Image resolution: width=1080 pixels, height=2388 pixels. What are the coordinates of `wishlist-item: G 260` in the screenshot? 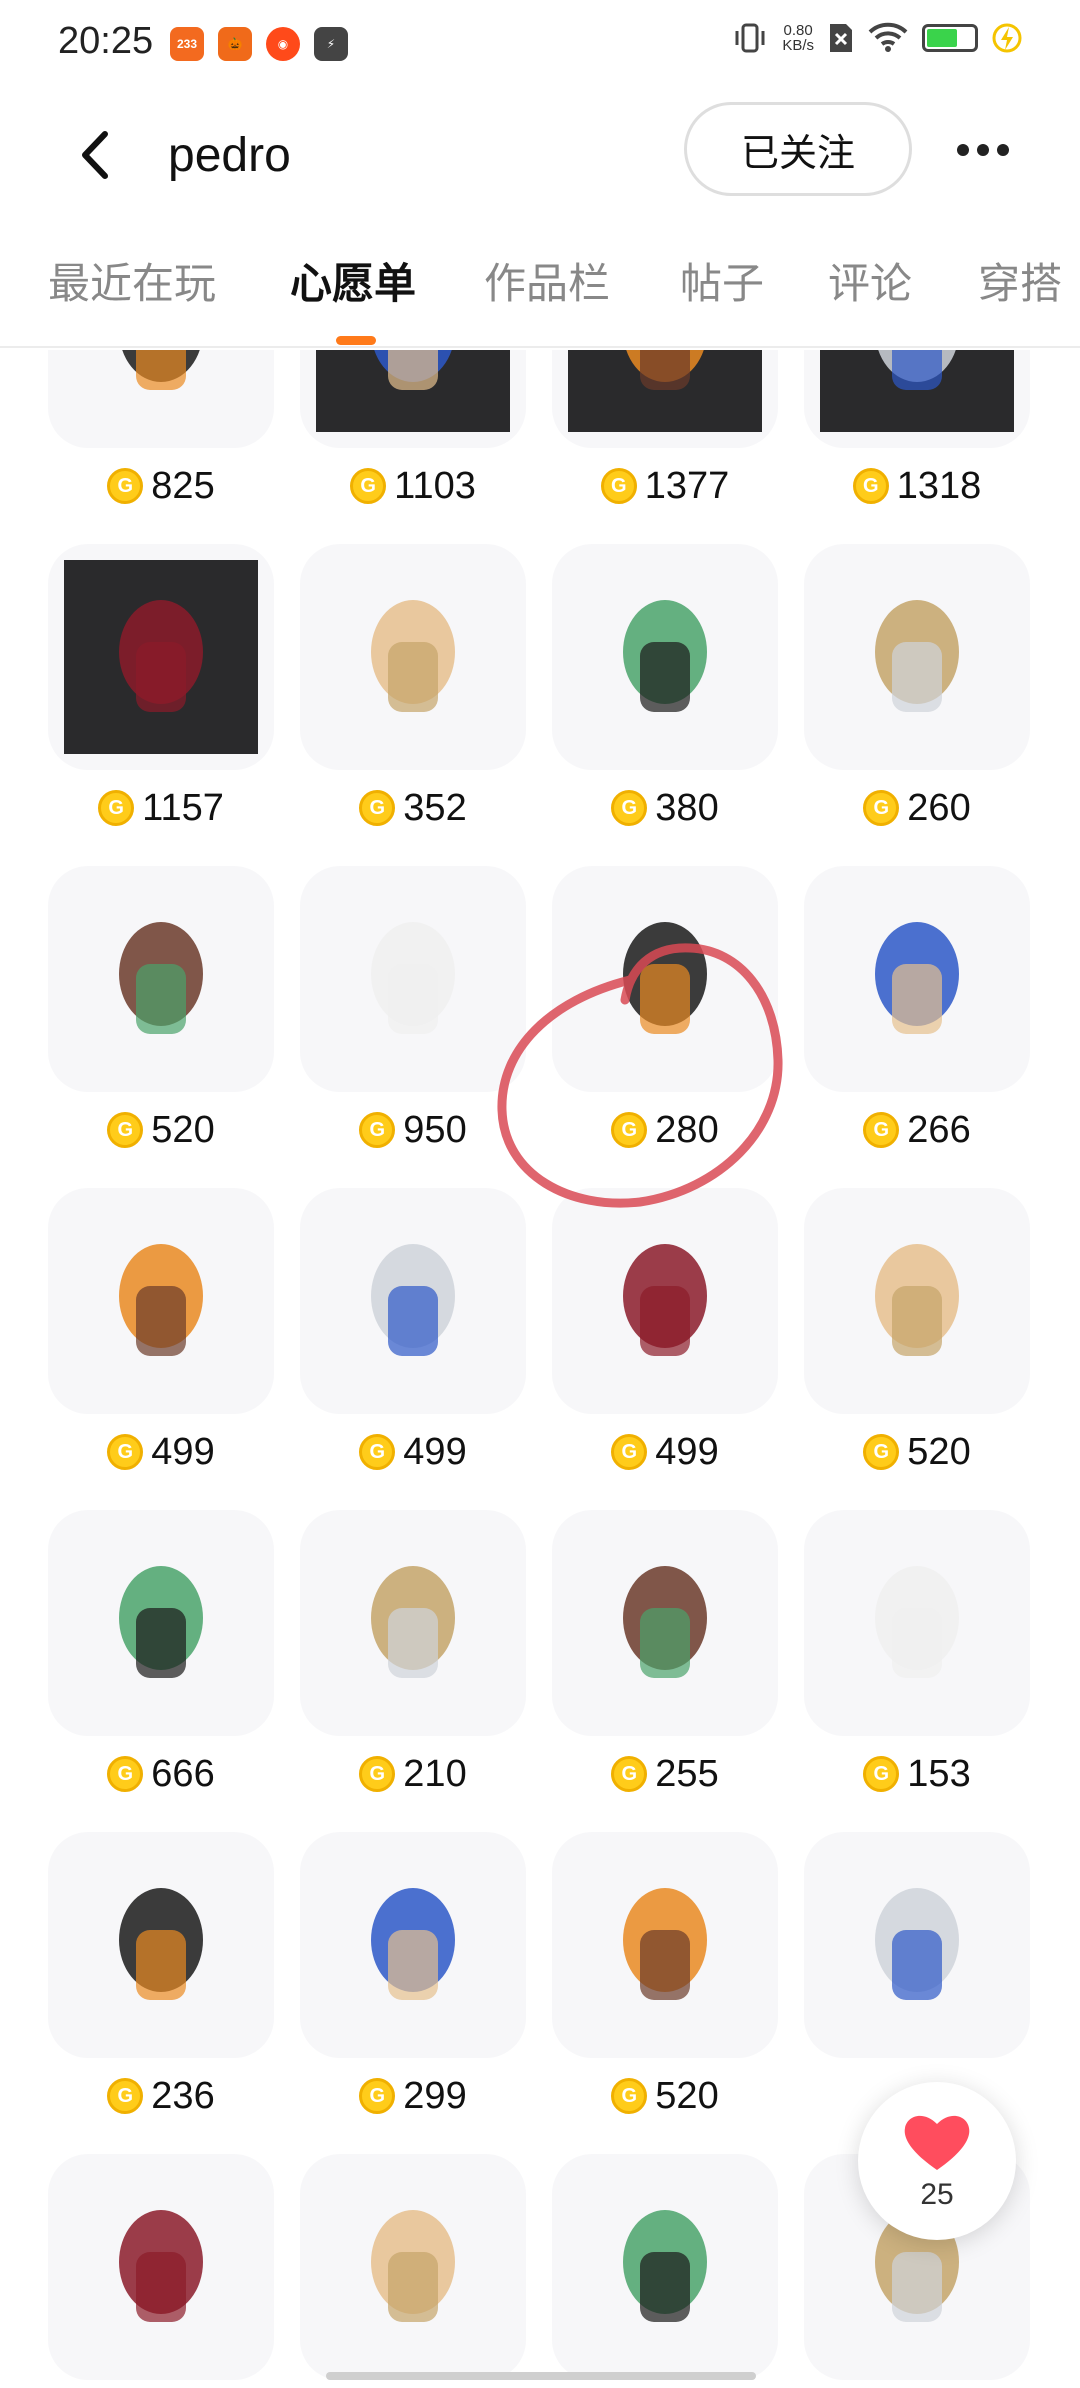 It's located at (917, 686).